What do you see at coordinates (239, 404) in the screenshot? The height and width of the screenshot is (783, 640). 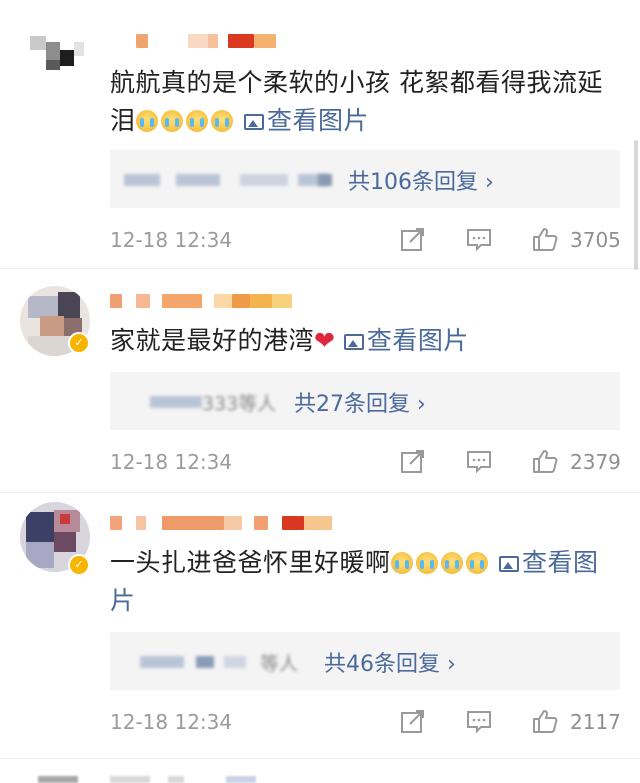 I see `replies-names-blurred: 333等人` at bounding box center [239, 404].